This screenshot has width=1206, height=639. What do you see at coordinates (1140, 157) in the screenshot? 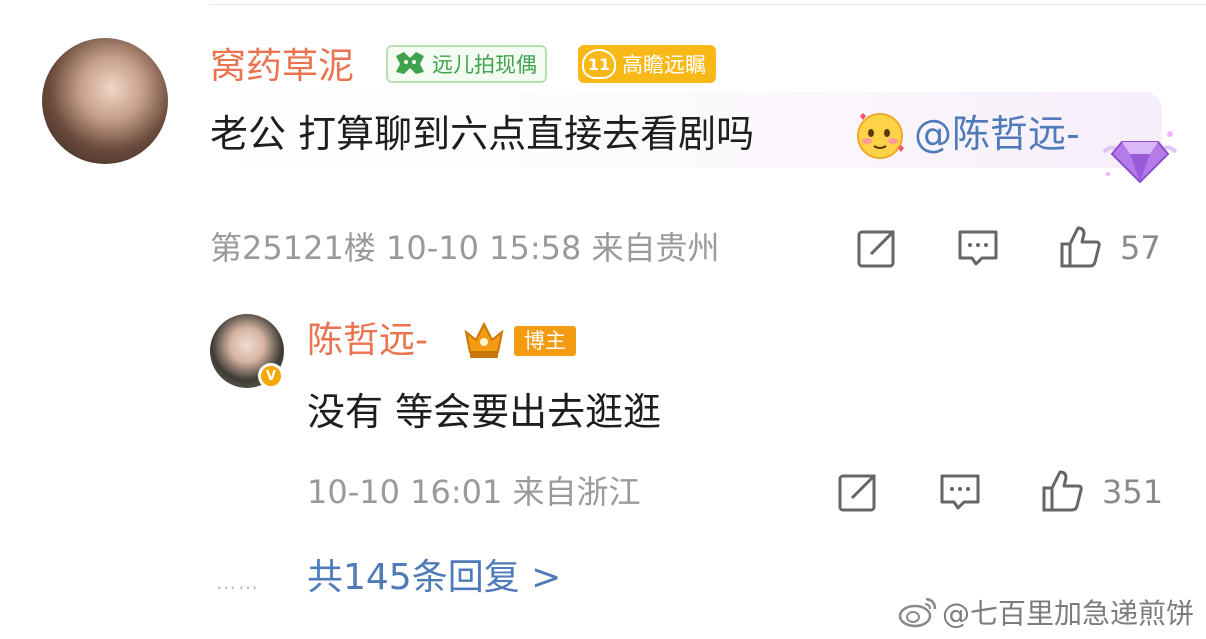
I see `diamond-gem-icon` at bounding box center [1140, 157].